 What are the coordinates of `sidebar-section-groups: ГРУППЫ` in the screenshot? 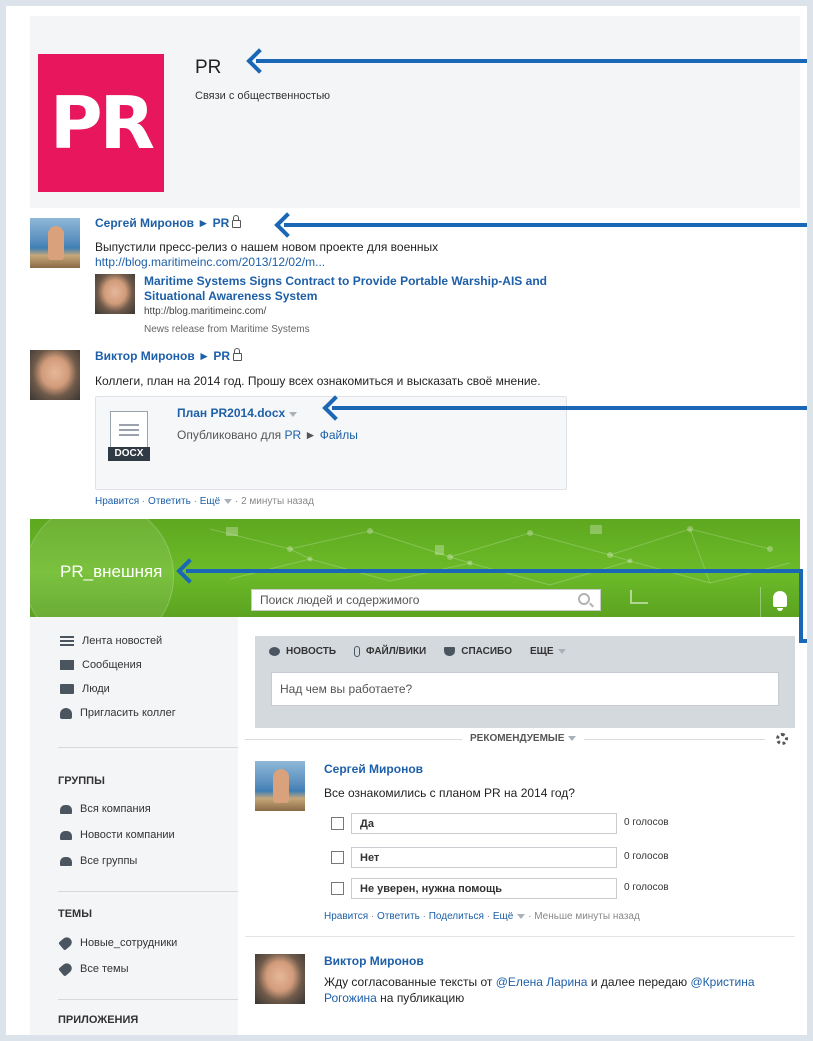 It's located at (81, 781).